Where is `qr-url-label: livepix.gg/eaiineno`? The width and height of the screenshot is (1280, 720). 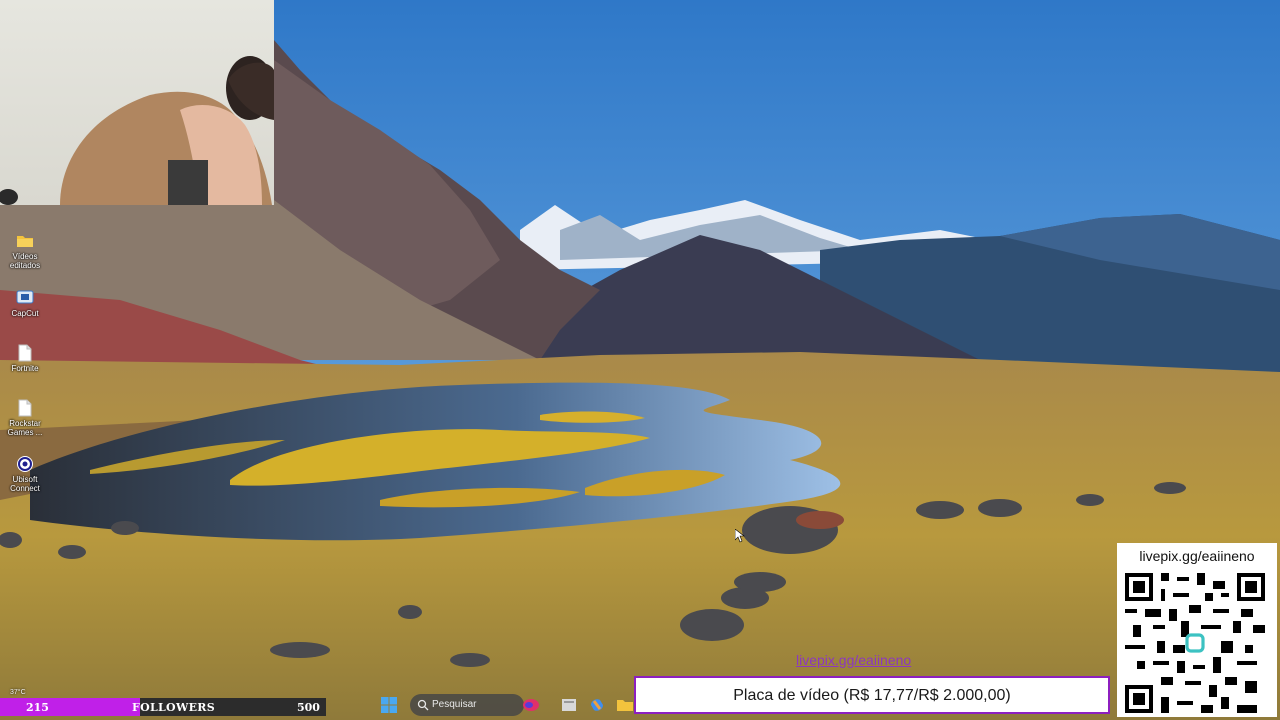 qr-url-label: livepix.gg/eaiineno is located at coordinates (1197, 556).